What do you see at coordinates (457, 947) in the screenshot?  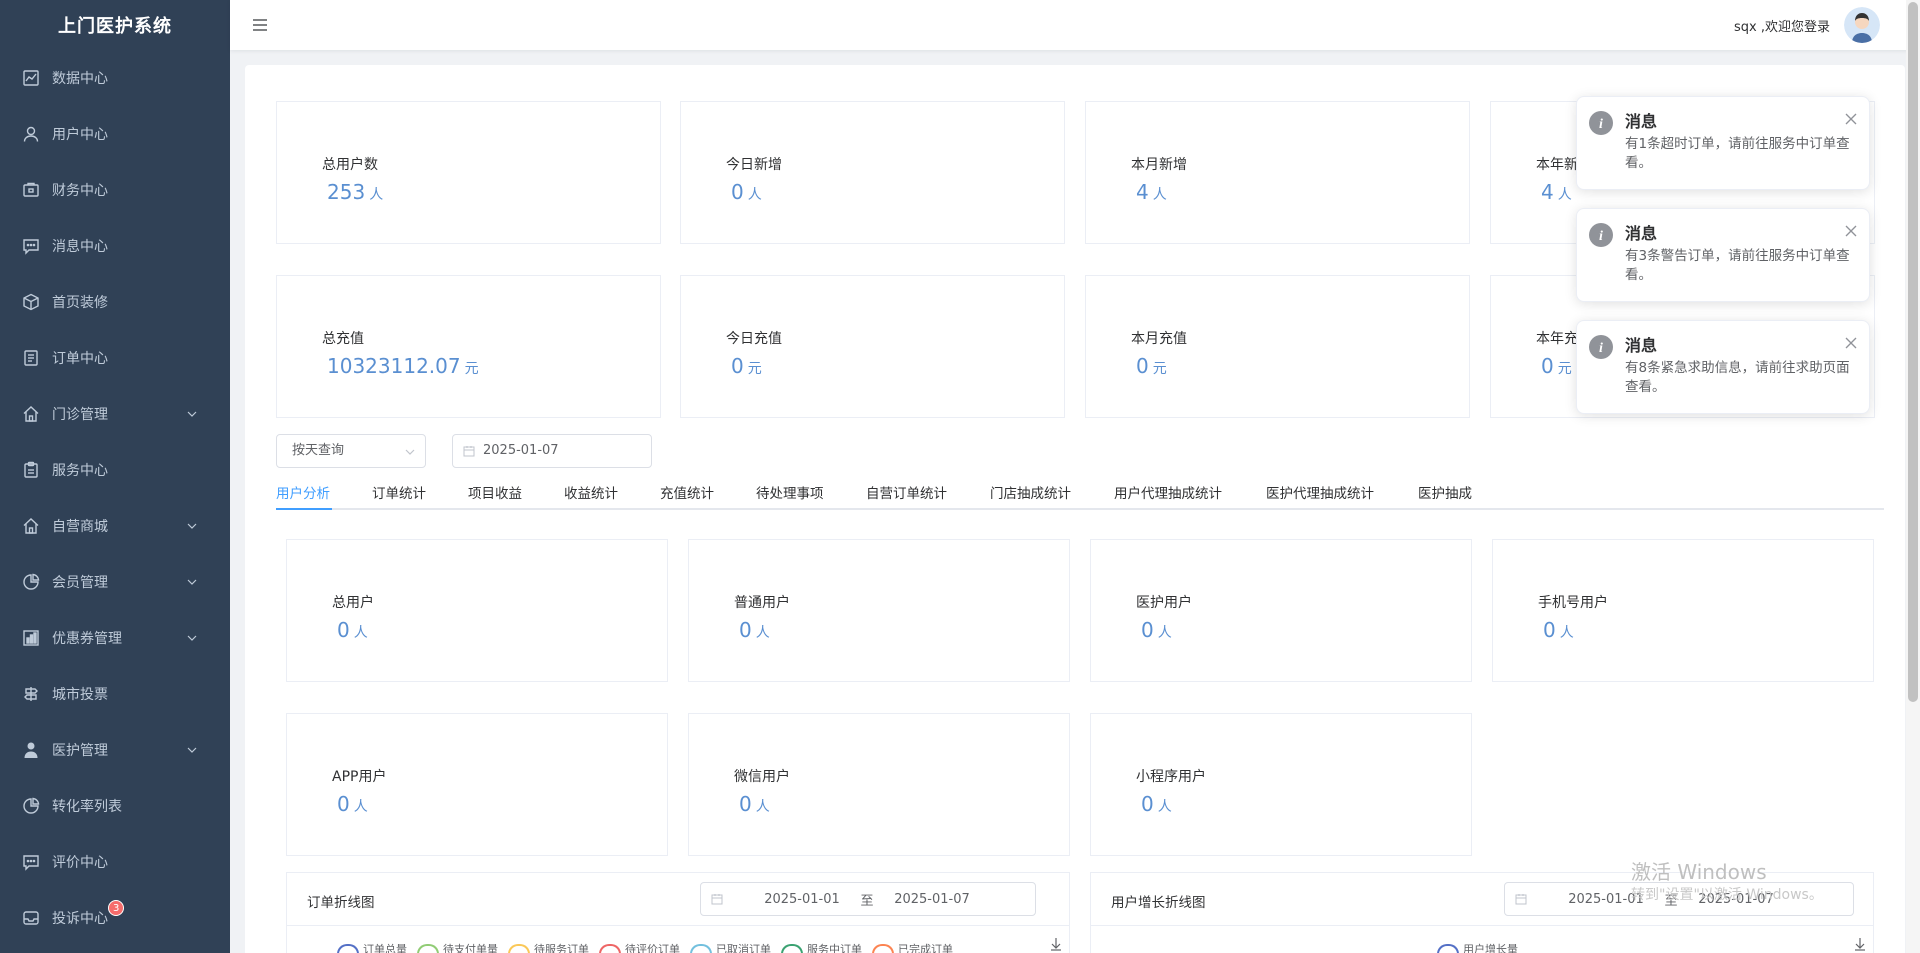 I see `legend-item: 待支付单量` at bounding box center [457, 947].